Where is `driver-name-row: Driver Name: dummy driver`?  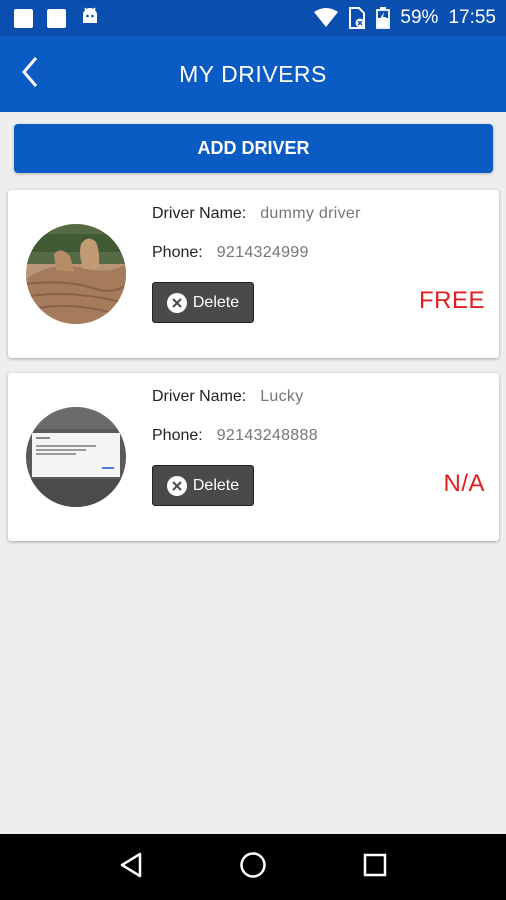 driver-name-row: Driver Name: dummy driver is located at coordinates (256, 214).